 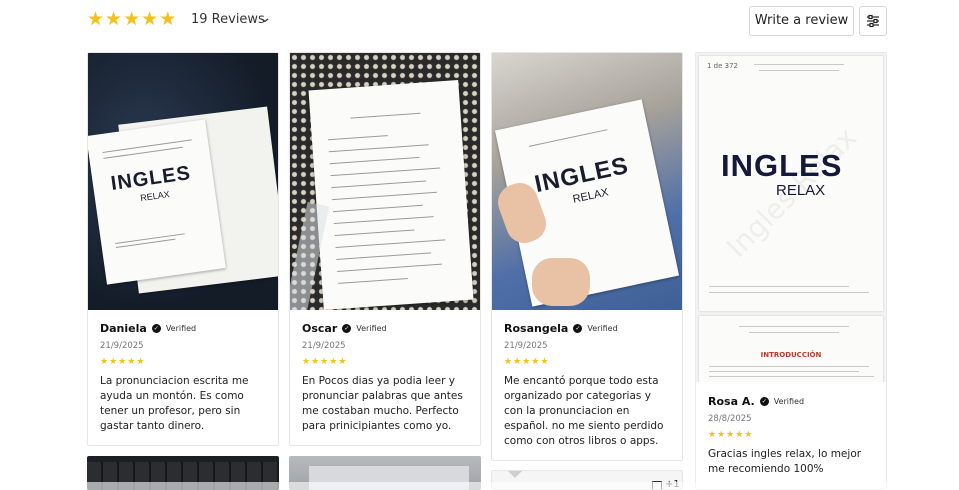 What do you see at coordinates (320, 328) in the screenshot?
I see `reviewer-name: Oscar` at bounding box center [320, 328].